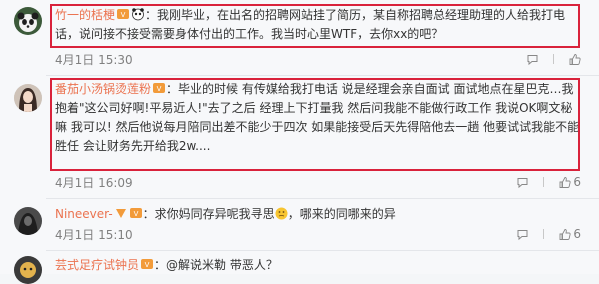 The image size is (599, 284). I want to click on comment-time: 4月1日 16:09, so click(94, 182).